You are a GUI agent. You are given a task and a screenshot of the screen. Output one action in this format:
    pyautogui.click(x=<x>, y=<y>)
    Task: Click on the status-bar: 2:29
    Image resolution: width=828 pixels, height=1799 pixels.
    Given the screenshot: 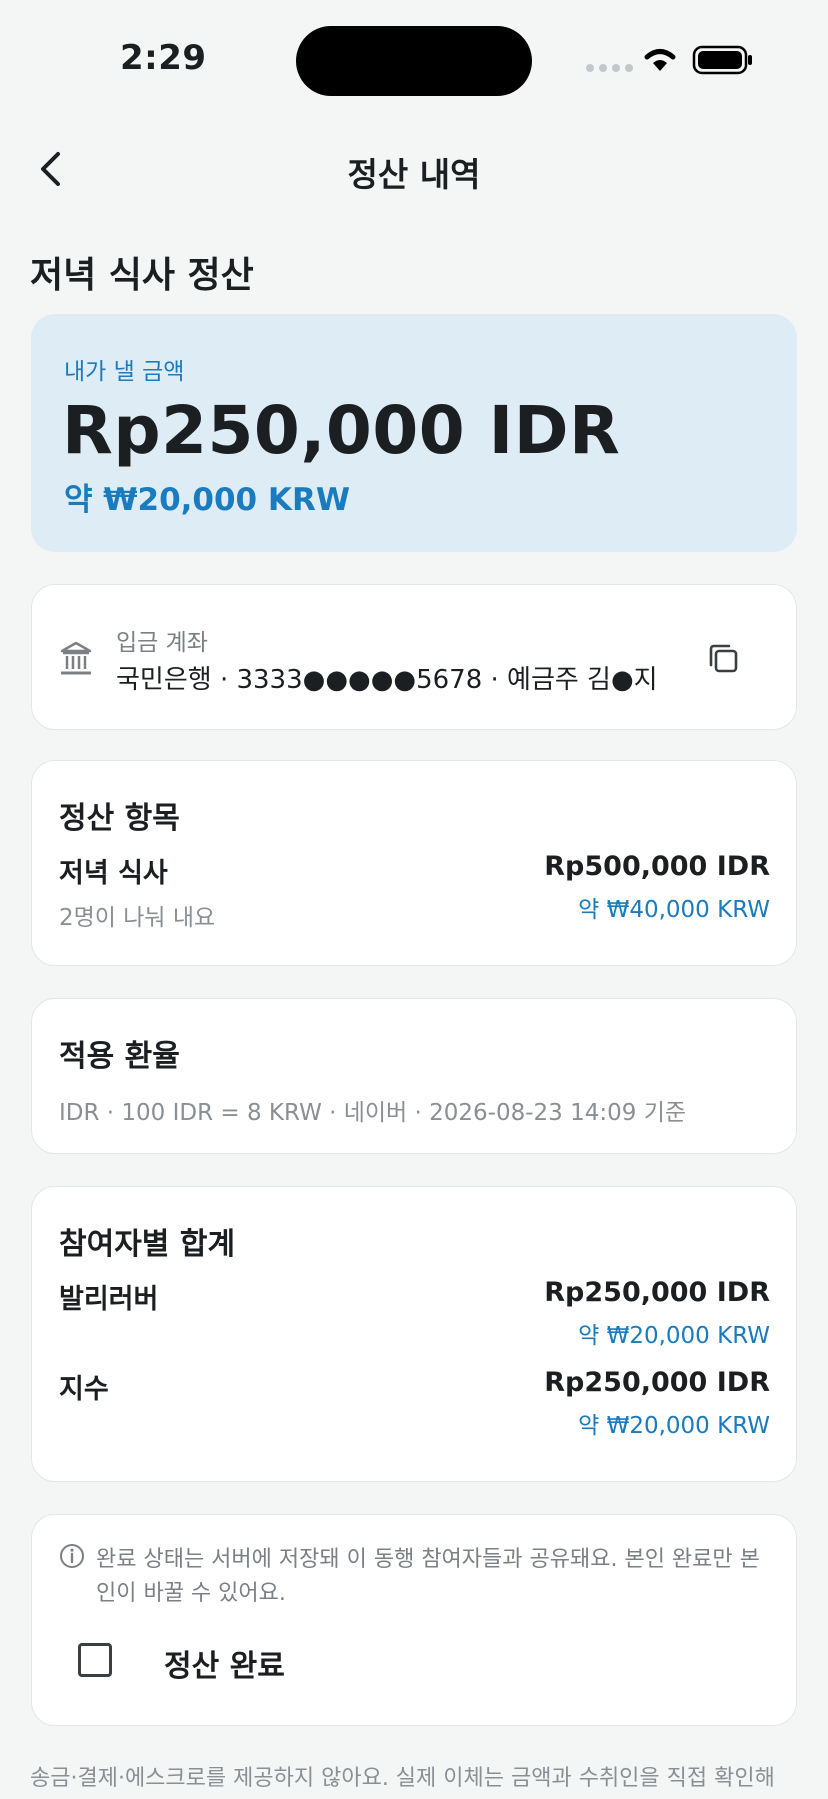 What is the action you would take?
    pyautogui.click(x=414, y=60)
    